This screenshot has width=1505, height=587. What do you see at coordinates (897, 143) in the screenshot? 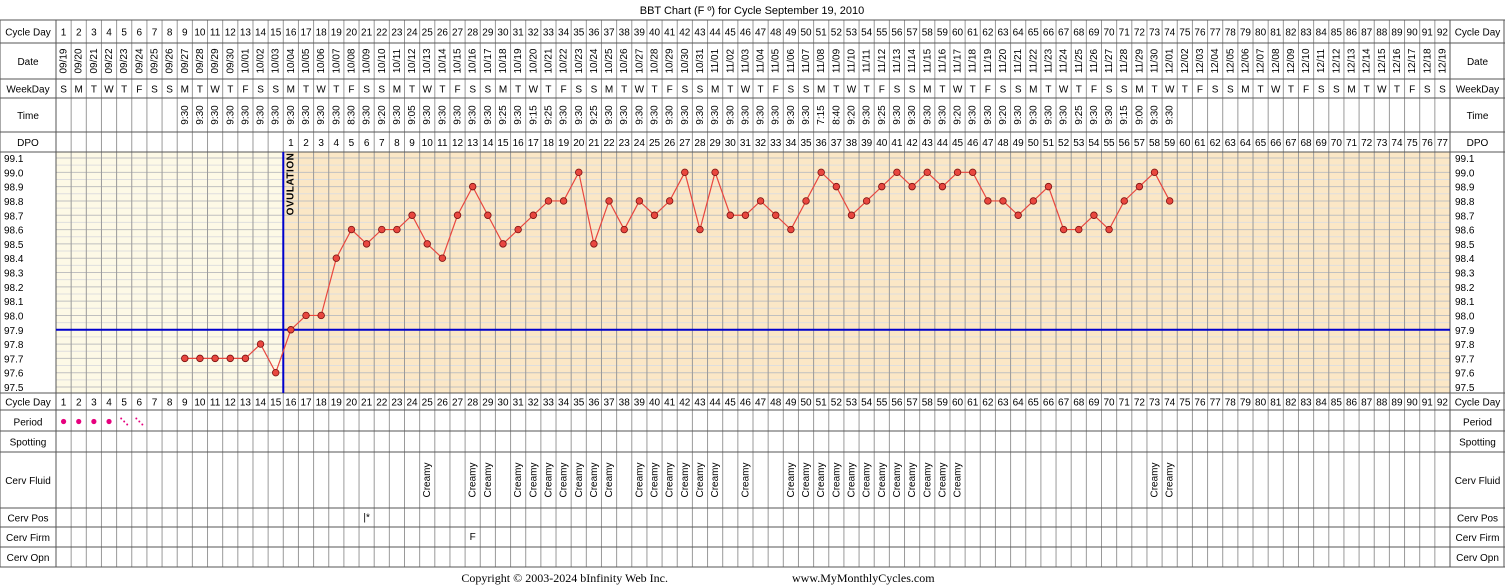
I see `dpo-label: 41` at bounding box center [897, 143].